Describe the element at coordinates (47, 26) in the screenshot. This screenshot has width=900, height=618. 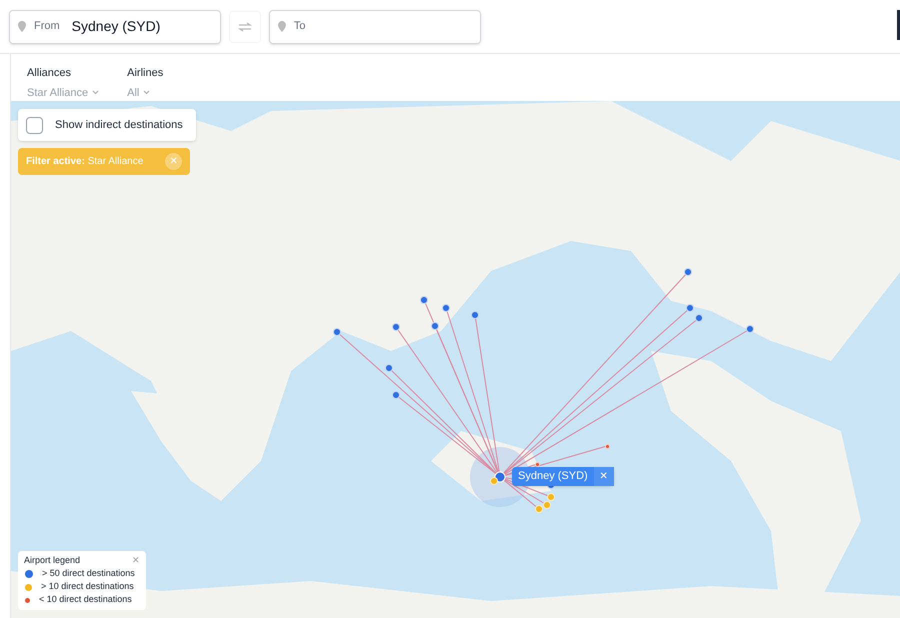
I see `from-label: From` at that location.